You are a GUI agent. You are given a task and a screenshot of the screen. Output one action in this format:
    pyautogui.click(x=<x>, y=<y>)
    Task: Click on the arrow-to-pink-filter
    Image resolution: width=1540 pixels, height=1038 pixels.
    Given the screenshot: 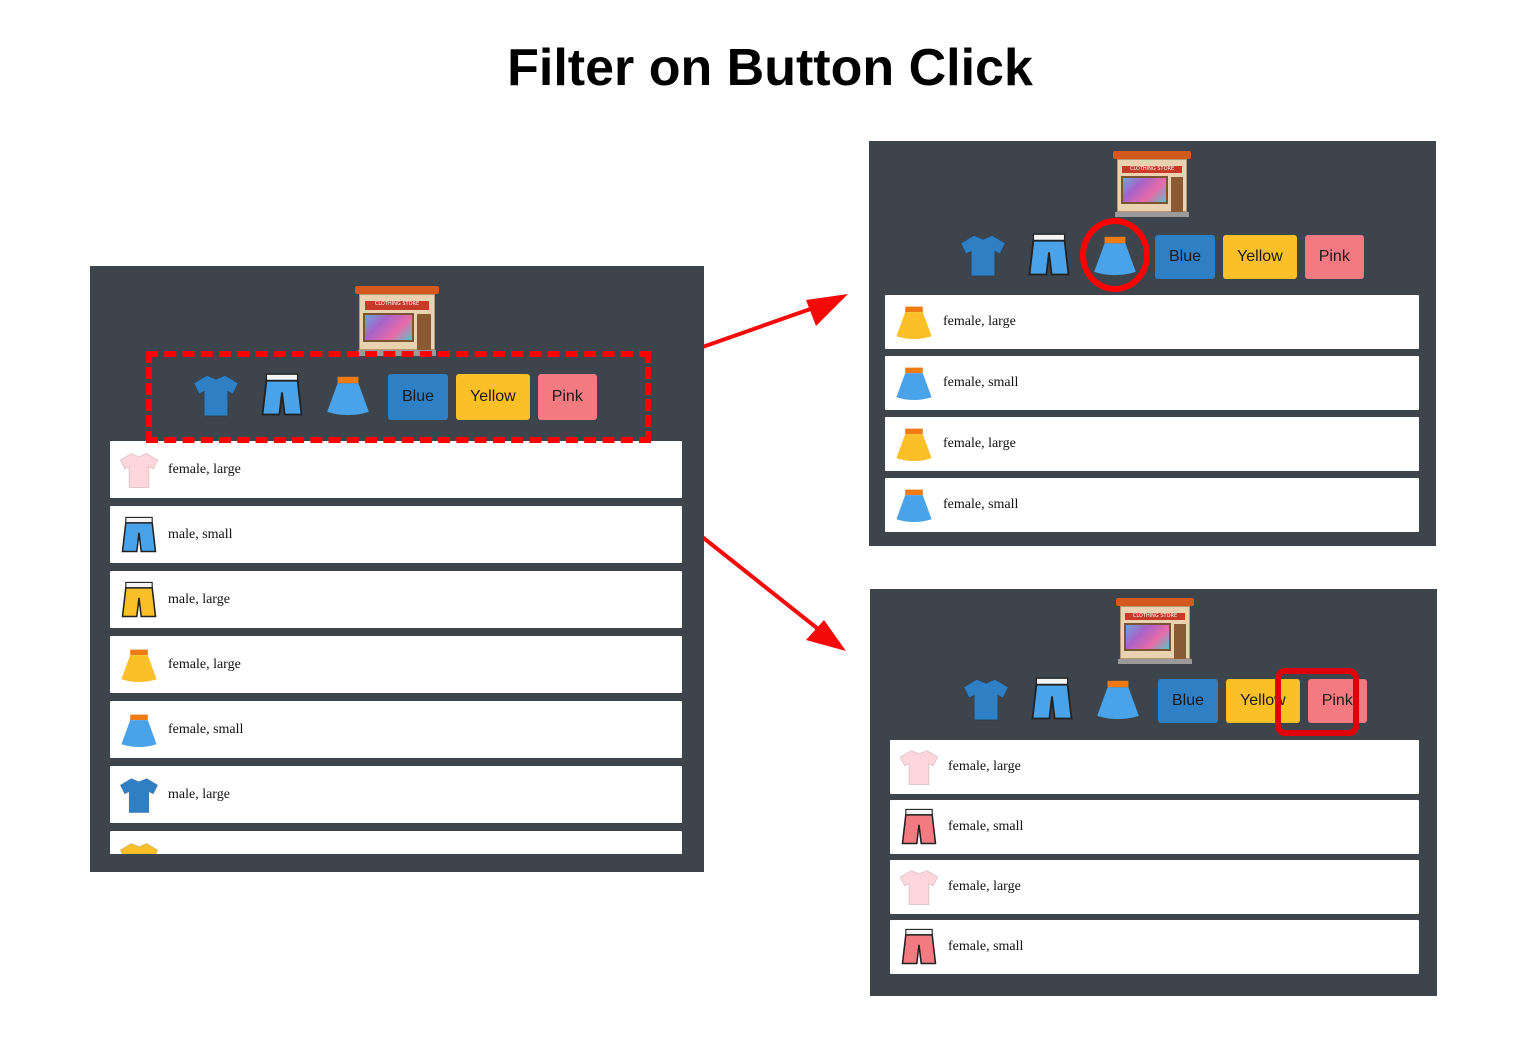 What is the action you would take?
    pyautogui.click(x=764, y=586)
    